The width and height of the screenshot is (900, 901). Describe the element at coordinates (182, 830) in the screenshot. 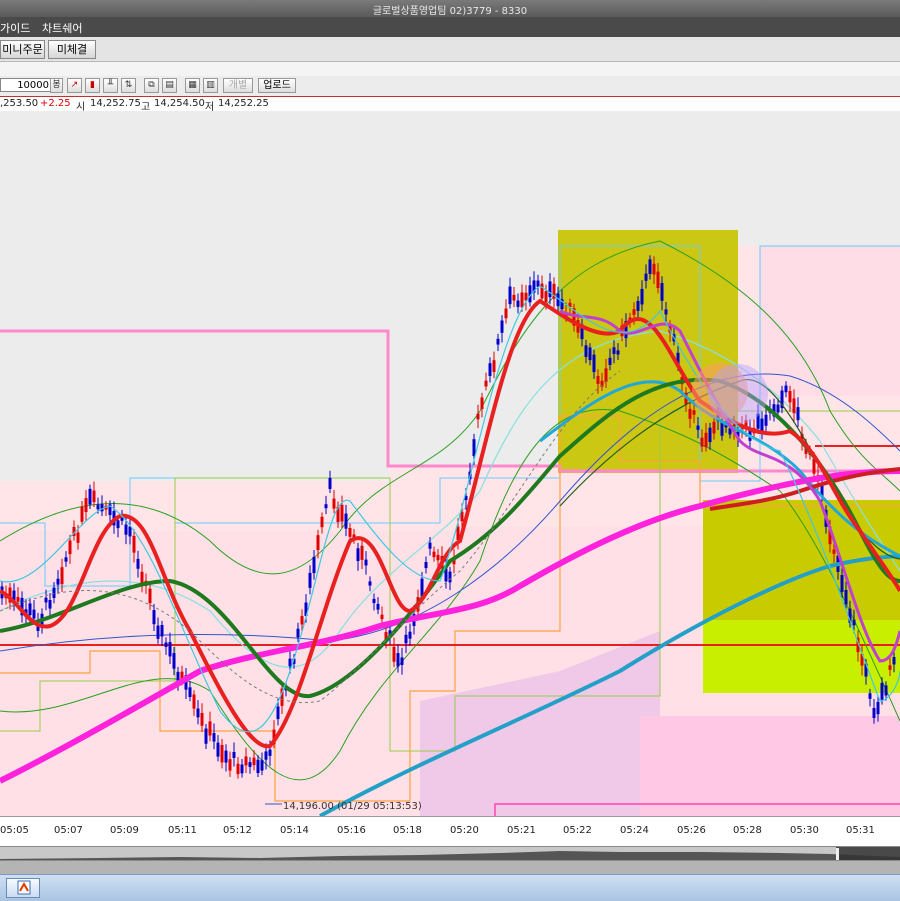

I see `x-tick-label: 05:11` at that location.